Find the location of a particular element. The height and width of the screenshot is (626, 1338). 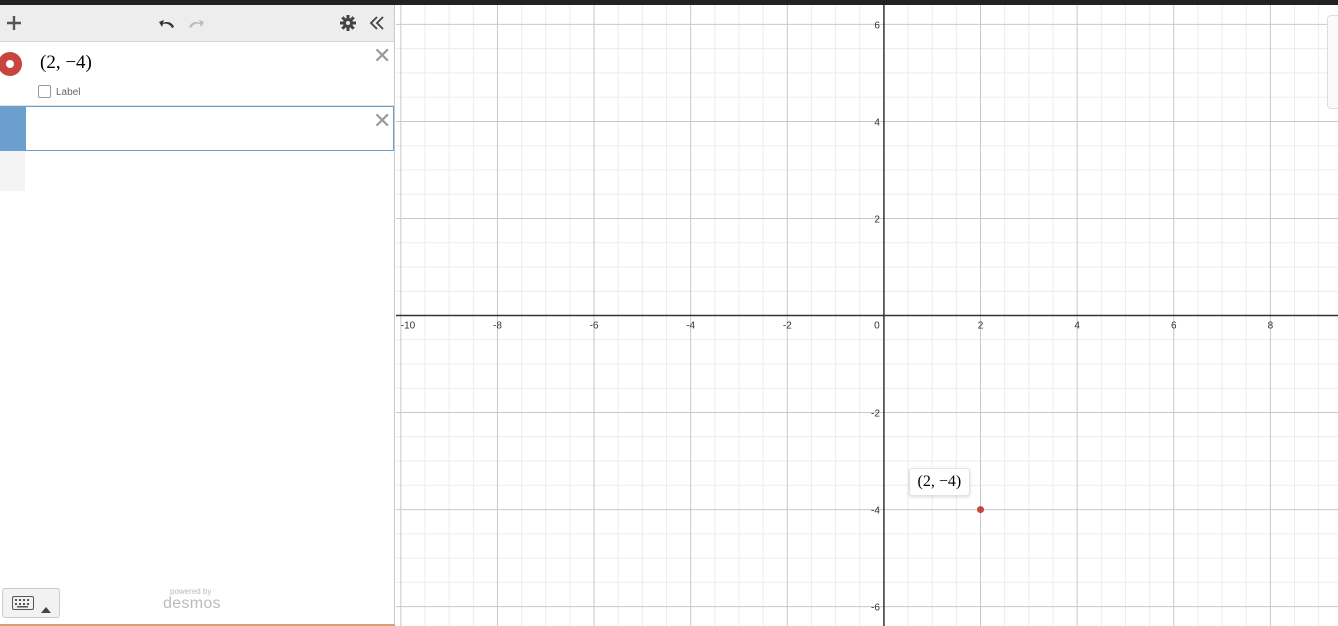

y-tick-label: 4 is located at coordinates (877, 122).